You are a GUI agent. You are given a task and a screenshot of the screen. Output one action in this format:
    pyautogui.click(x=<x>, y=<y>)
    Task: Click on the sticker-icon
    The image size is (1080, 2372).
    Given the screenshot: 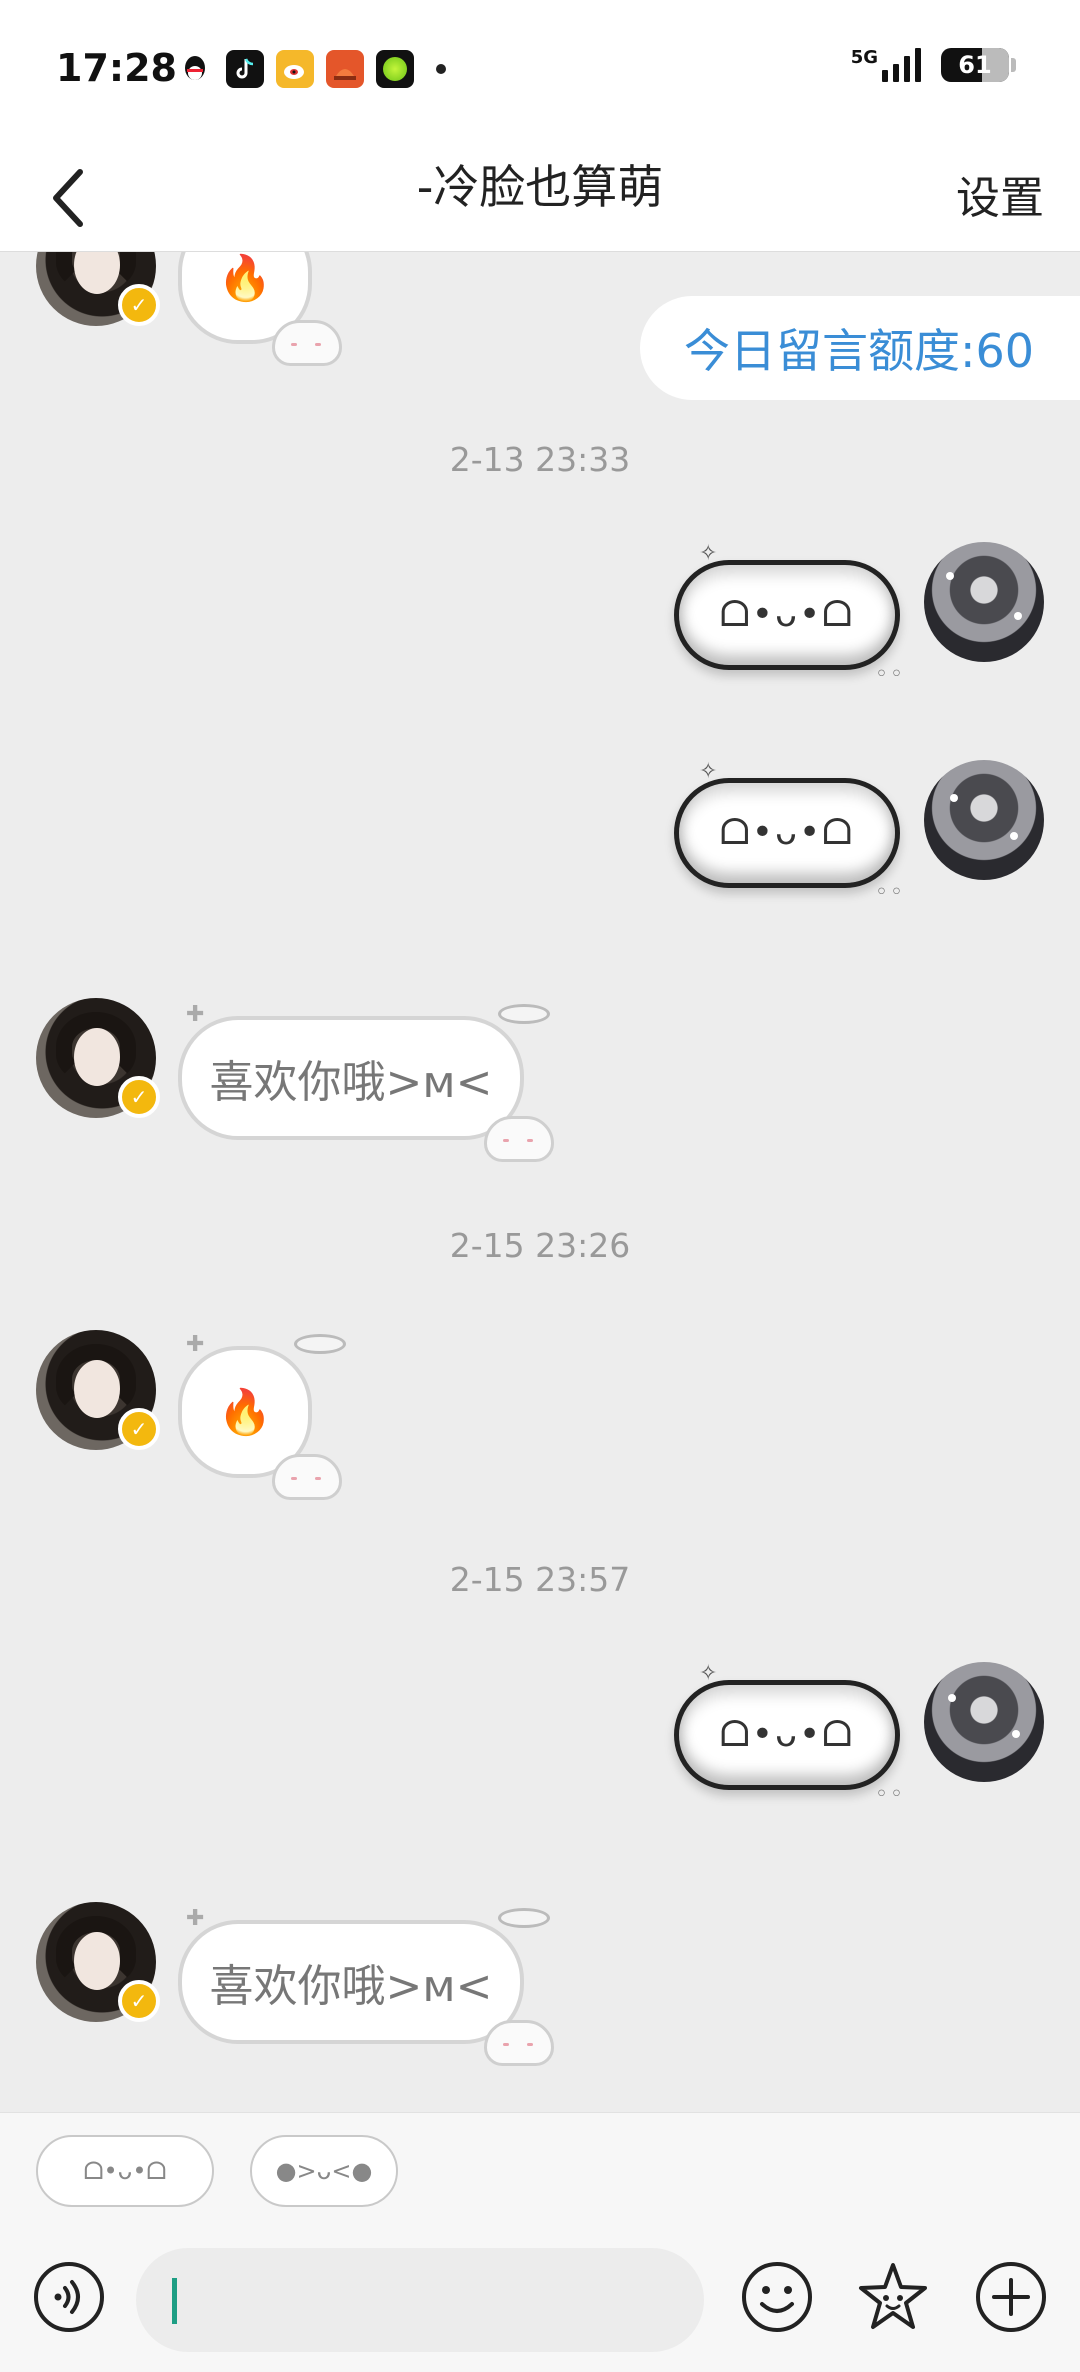 What is the action you would take?
    pyautogui.click(x=893, y=2296)
    